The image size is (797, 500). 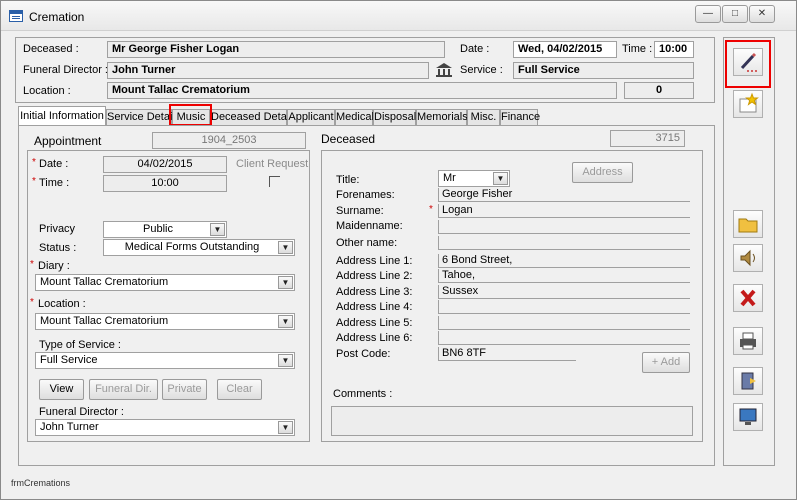 I want to click on diary-label: Diary :, so click(x=54, y=266).